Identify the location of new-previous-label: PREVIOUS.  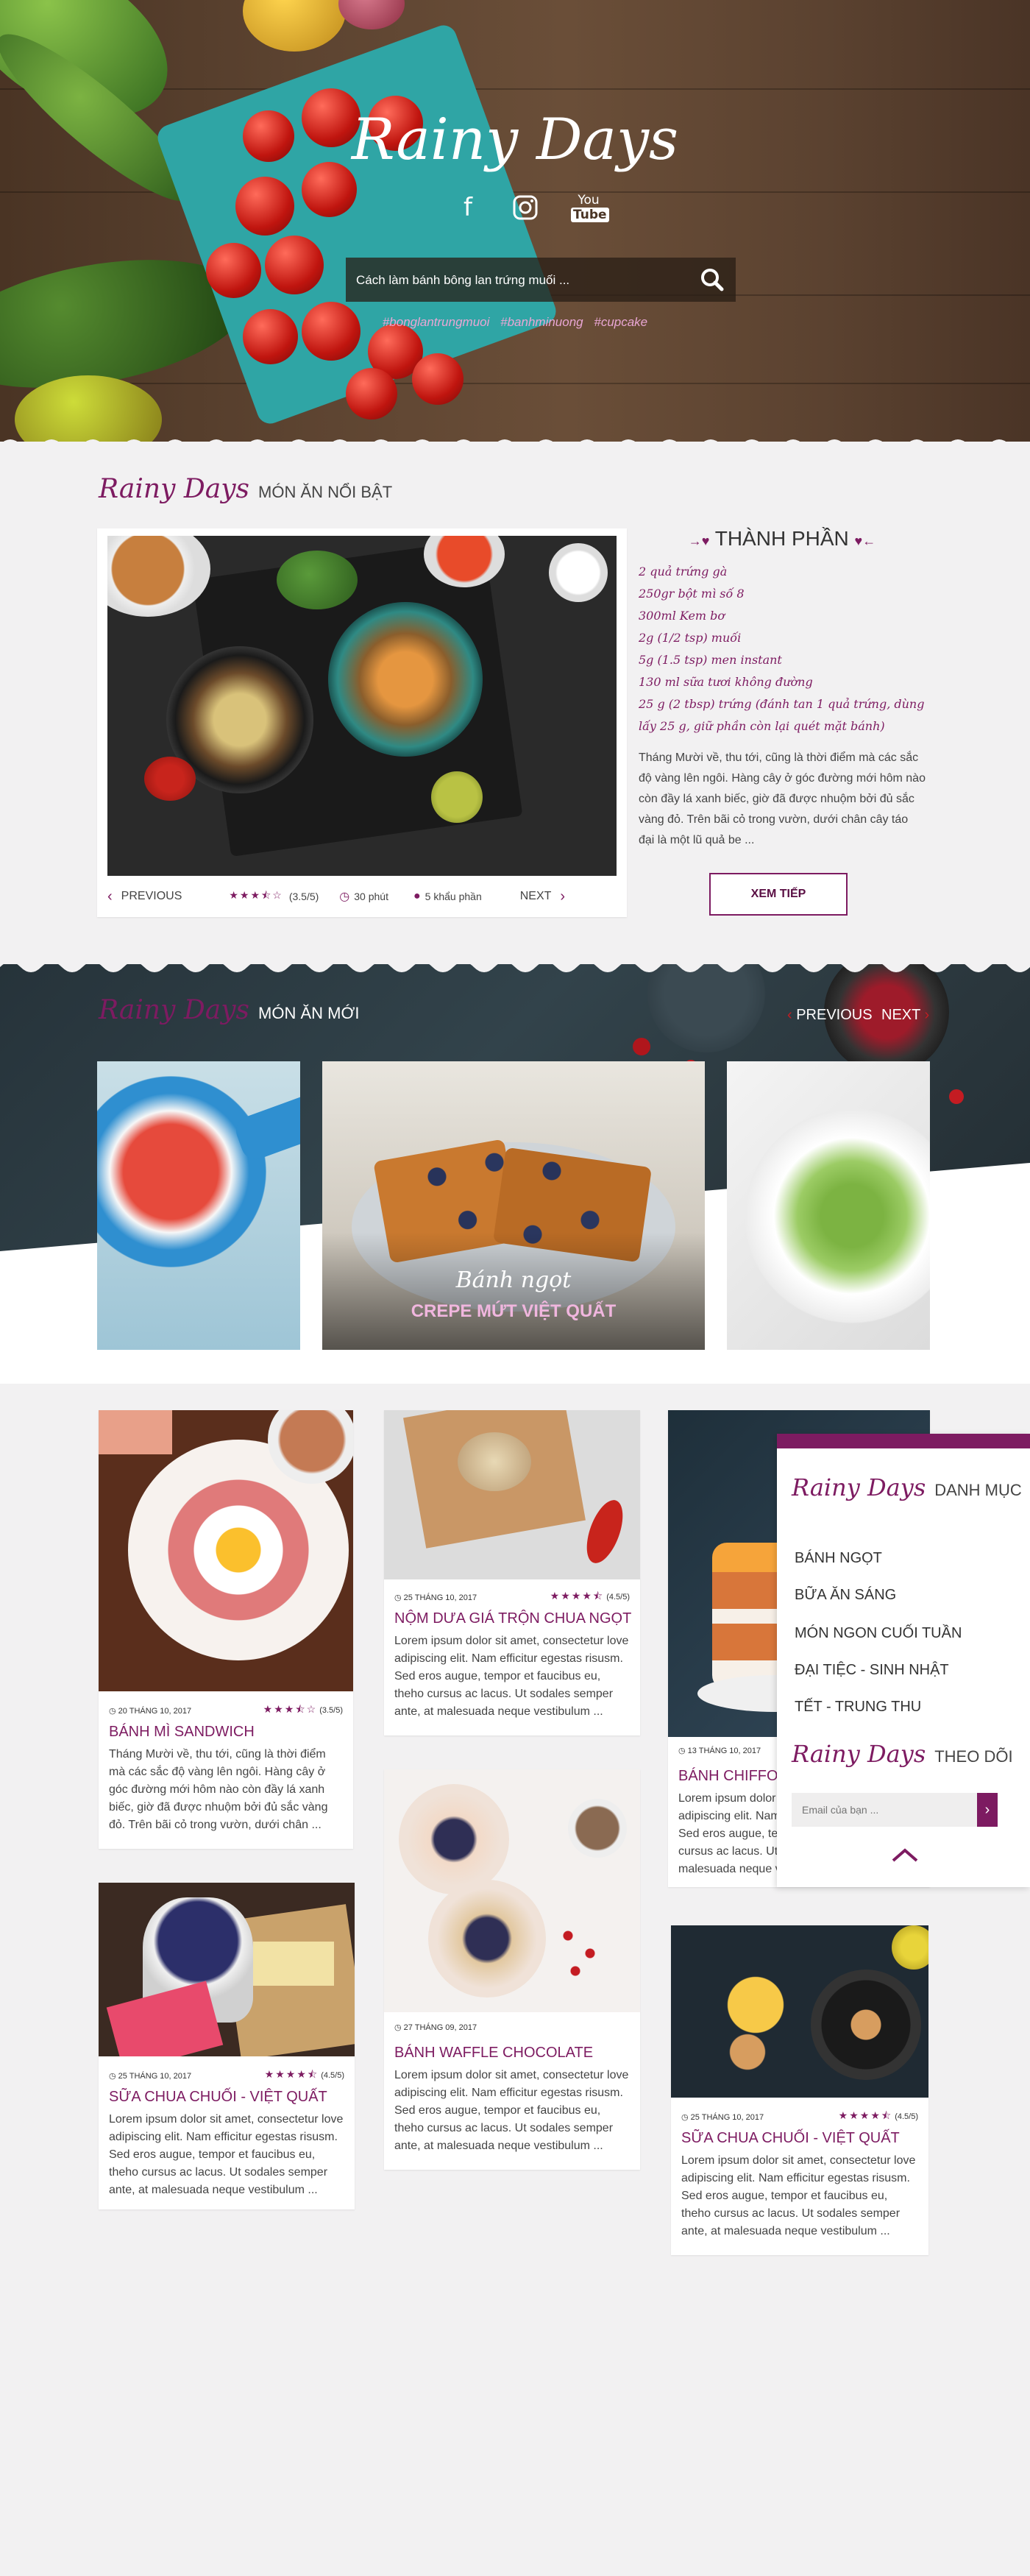
(834, 1015).